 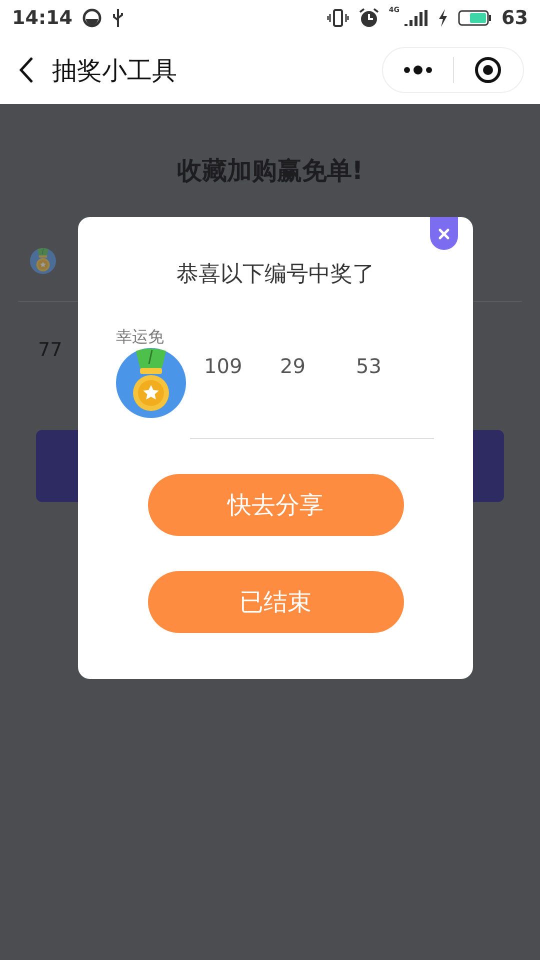 What do you see at coordinates (515, 18) in the screenshot?
I see `battery-percent: 63` at bounding box center [515, 18].